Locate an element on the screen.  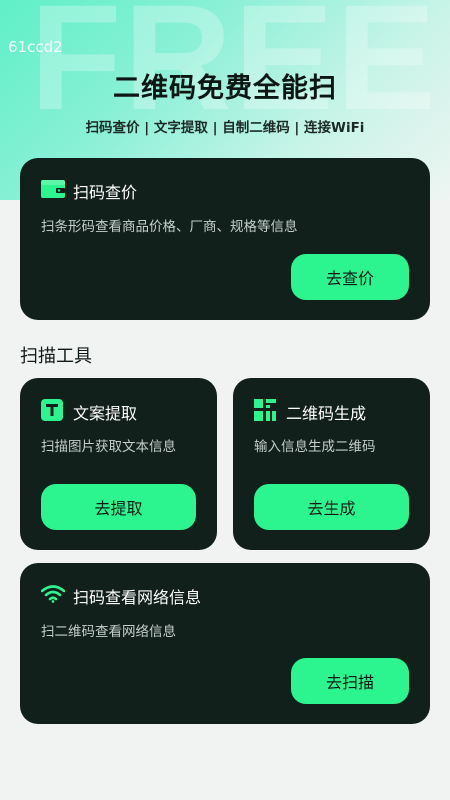
text-extract-description: 扫描图片获取文本信息 is located at coordinates (108, 447).